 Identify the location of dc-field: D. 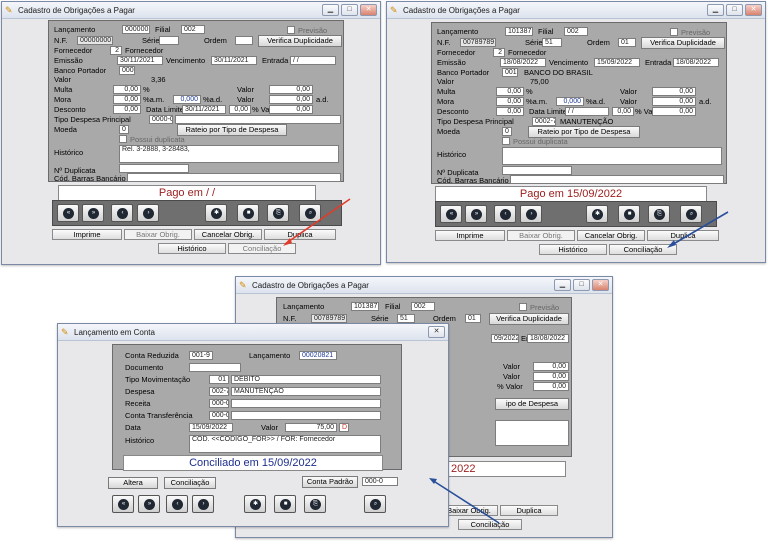
(344, 427).